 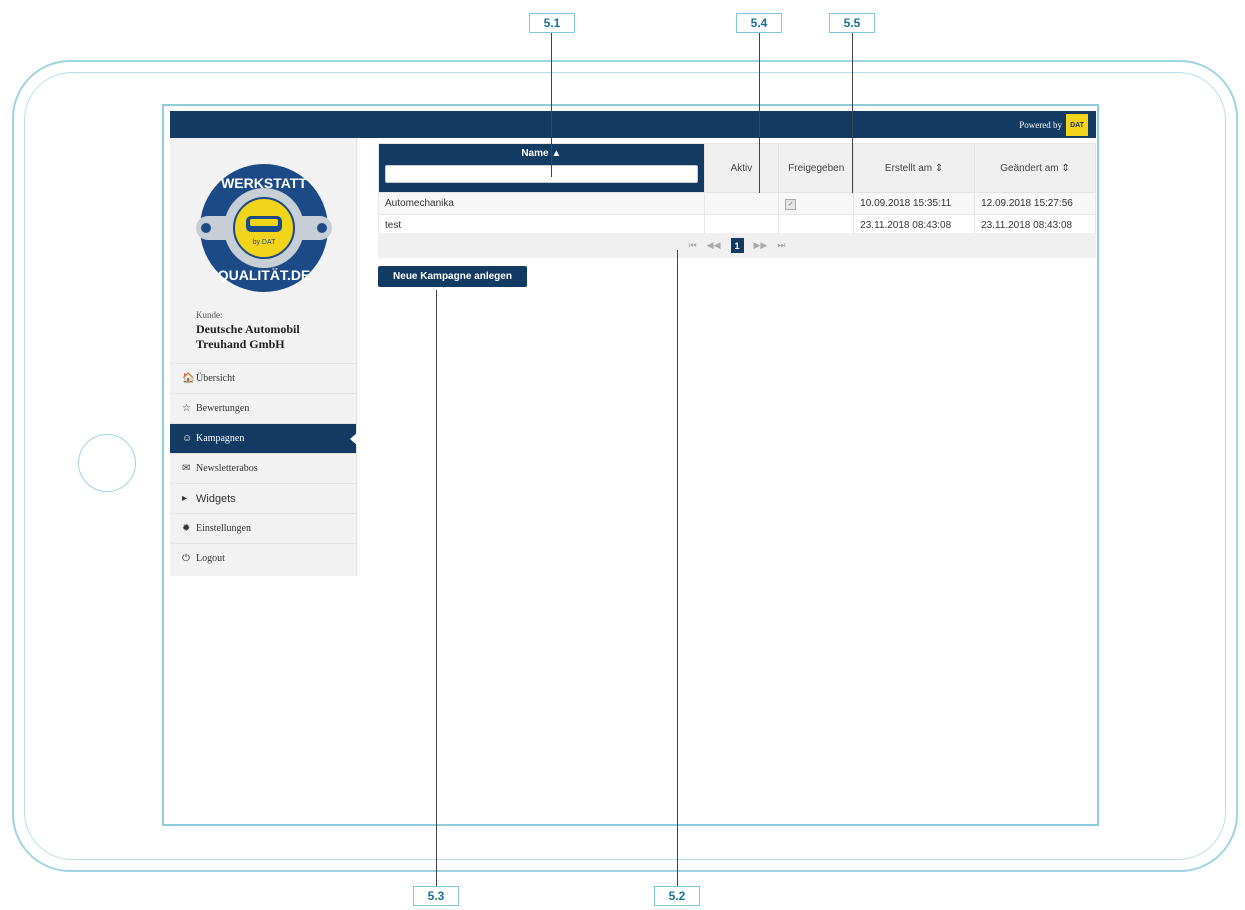 What do you see at coordinates (908, 168) in the screenshot?
I see `column-header-label: Erstellt am` at bounding box center [908, 168].